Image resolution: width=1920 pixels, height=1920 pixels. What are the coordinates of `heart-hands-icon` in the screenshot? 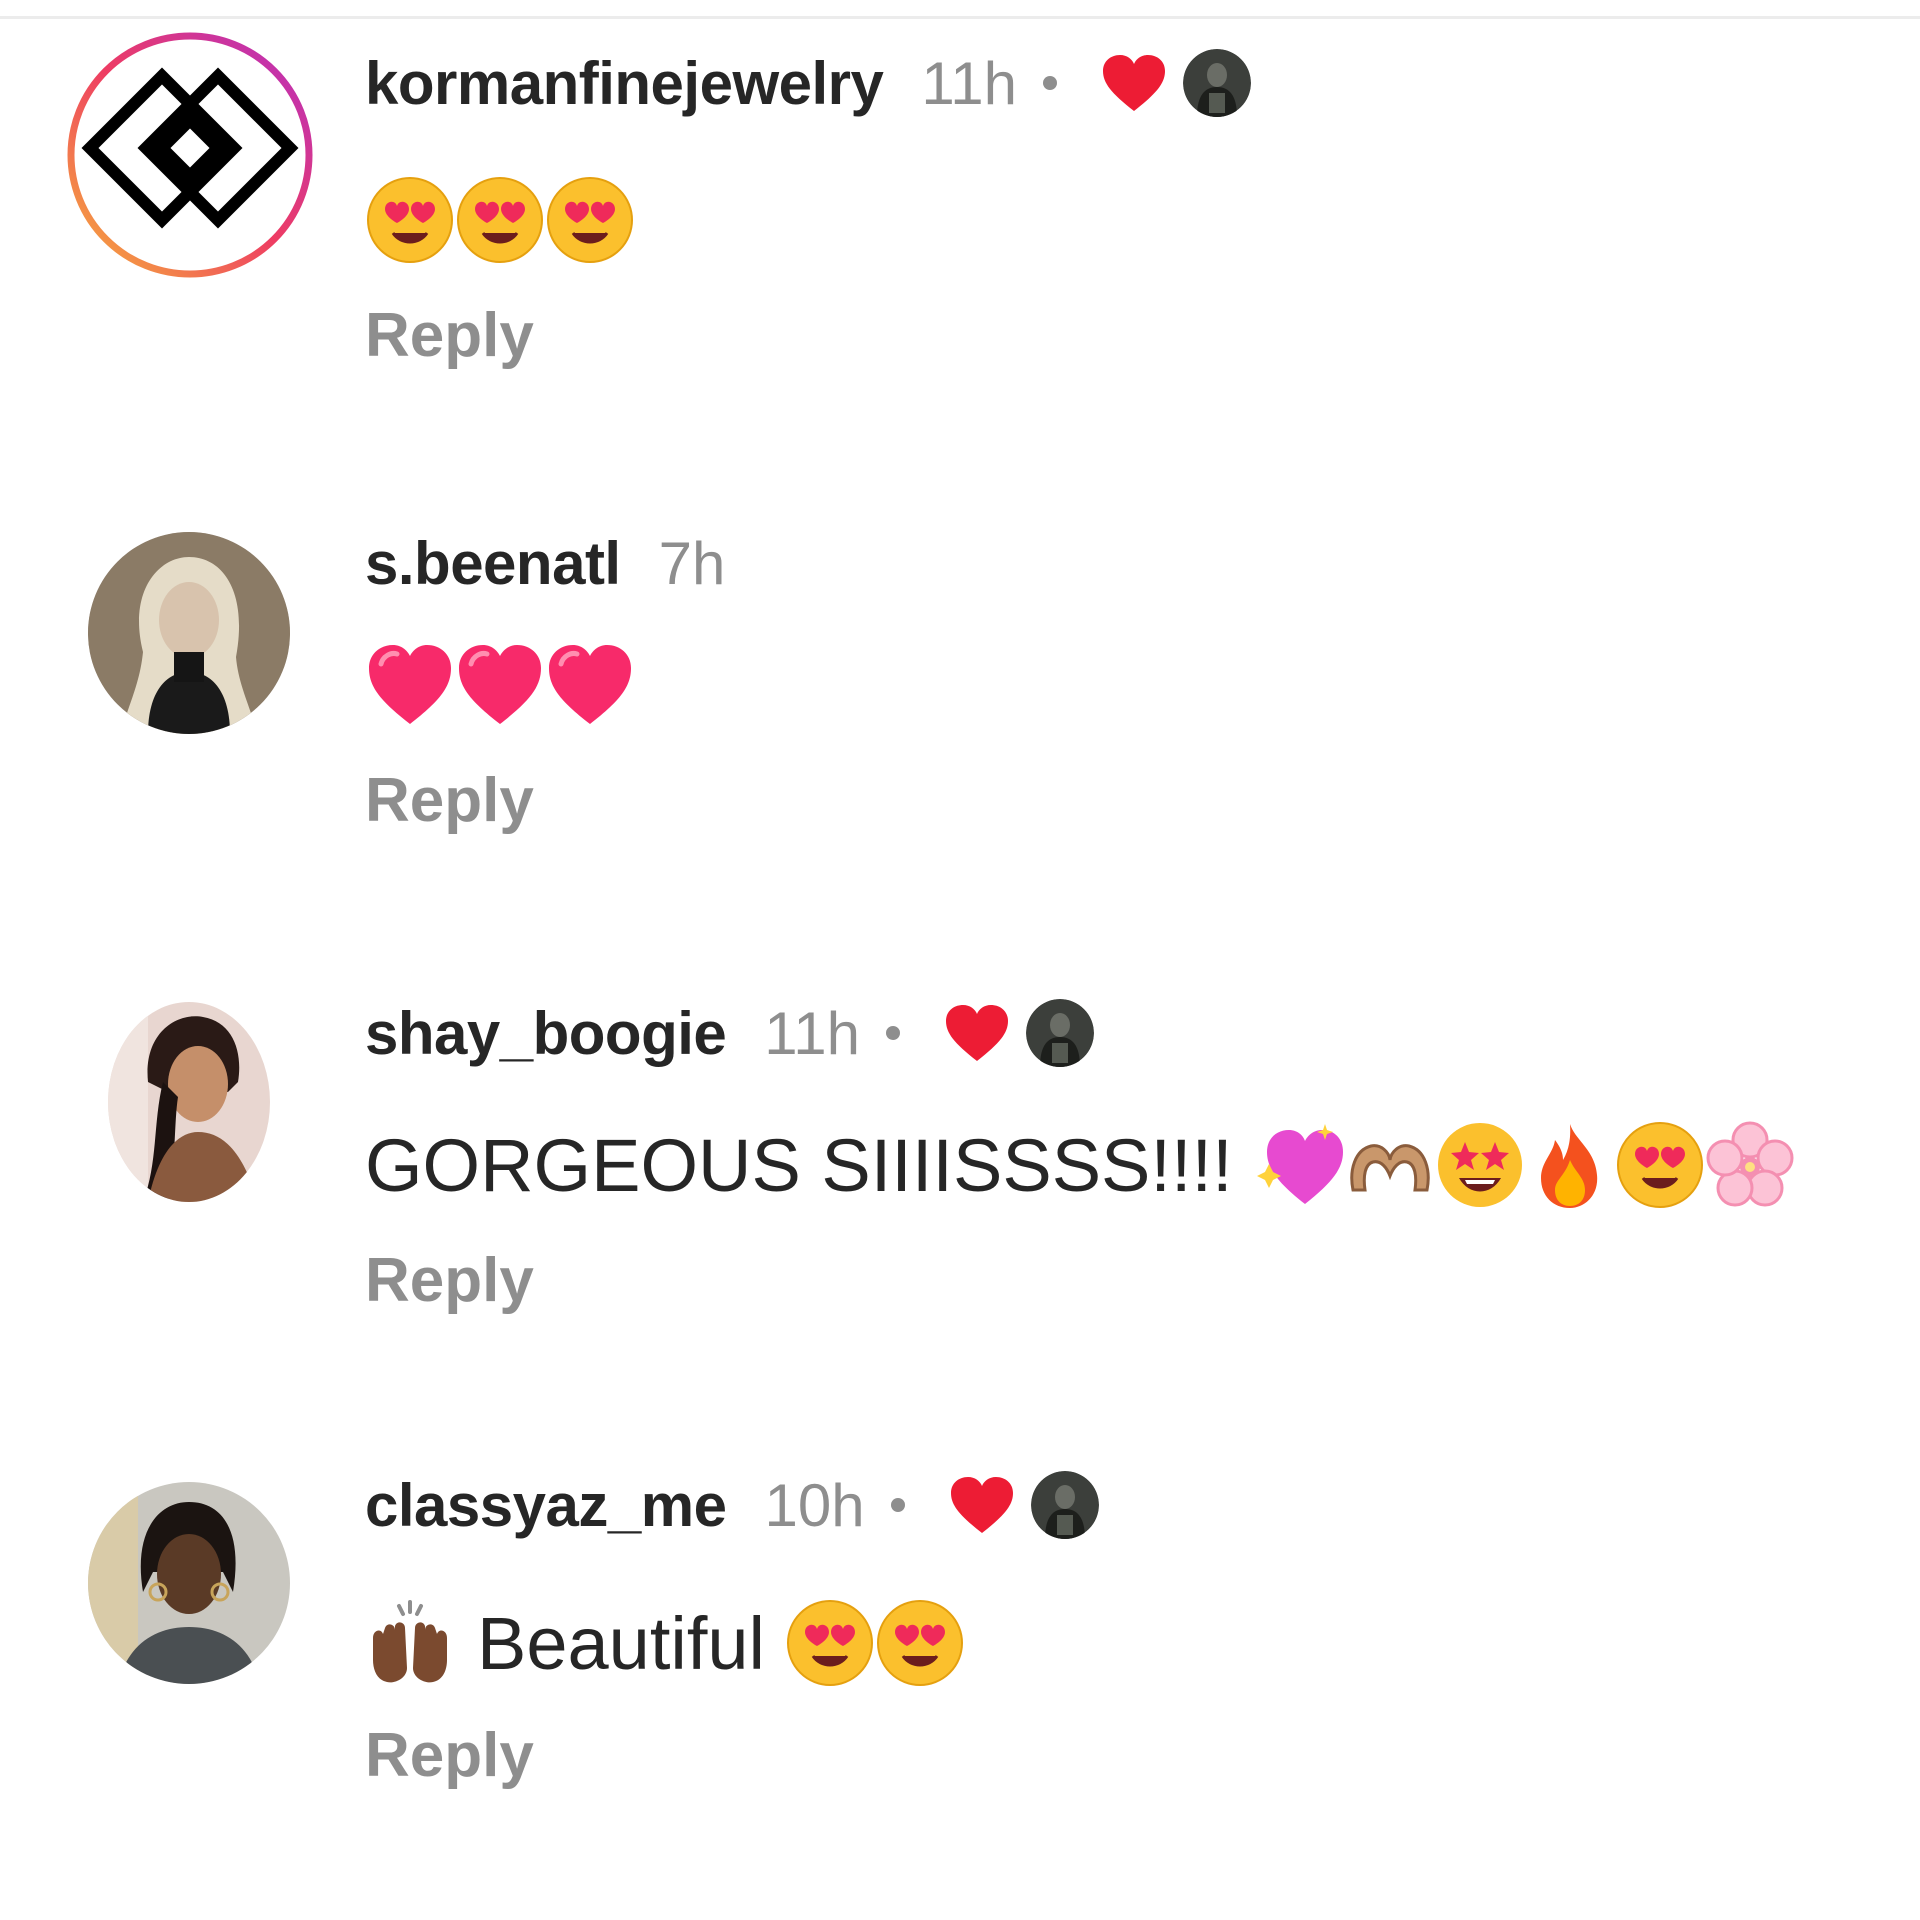 It's located at (1390, 1165).